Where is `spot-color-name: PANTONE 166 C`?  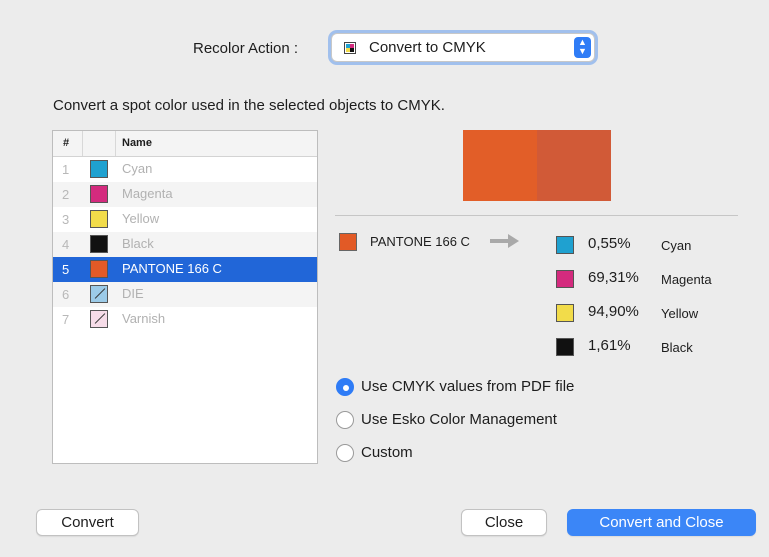
spot-color-name: PANTONE 166 C is located at coordinates (420, 241).